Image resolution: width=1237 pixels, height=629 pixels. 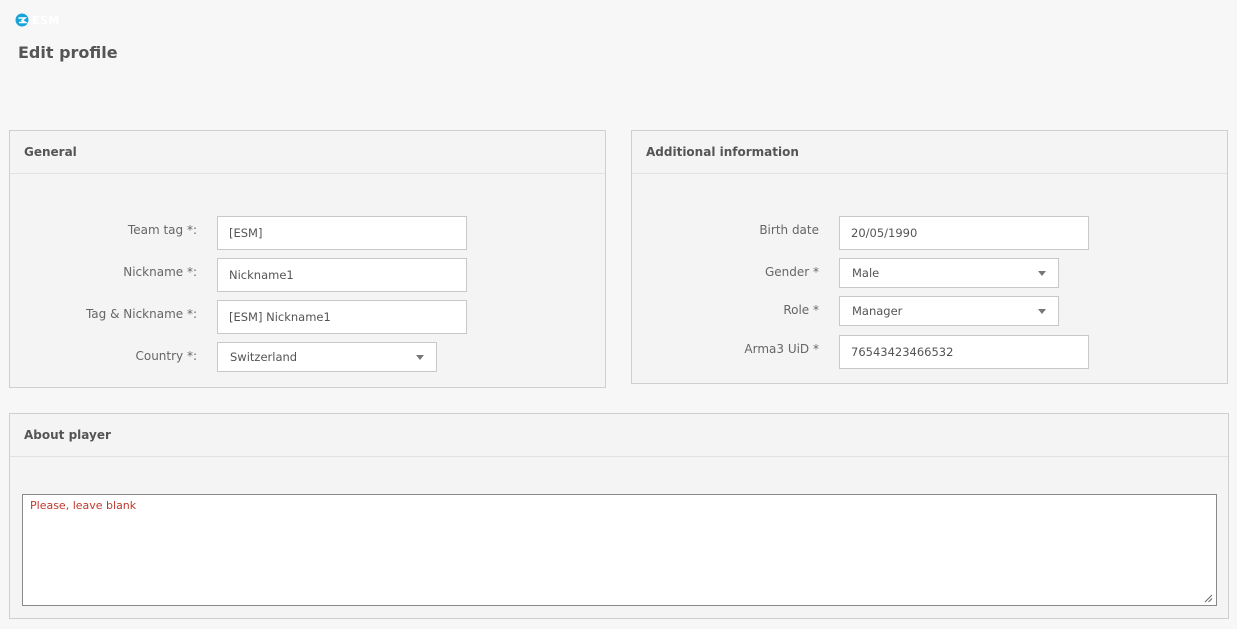 I want to click on site-logo: ESM, so click(x=37, y=20).